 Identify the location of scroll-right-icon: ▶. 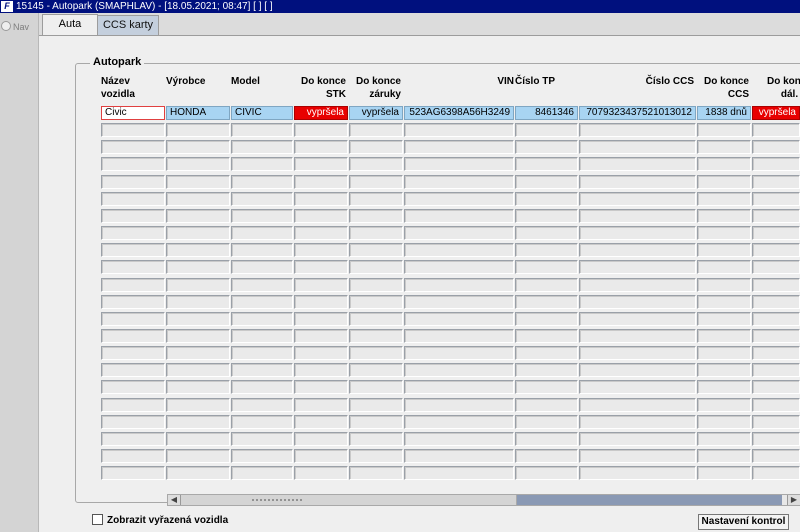
(793, 500).